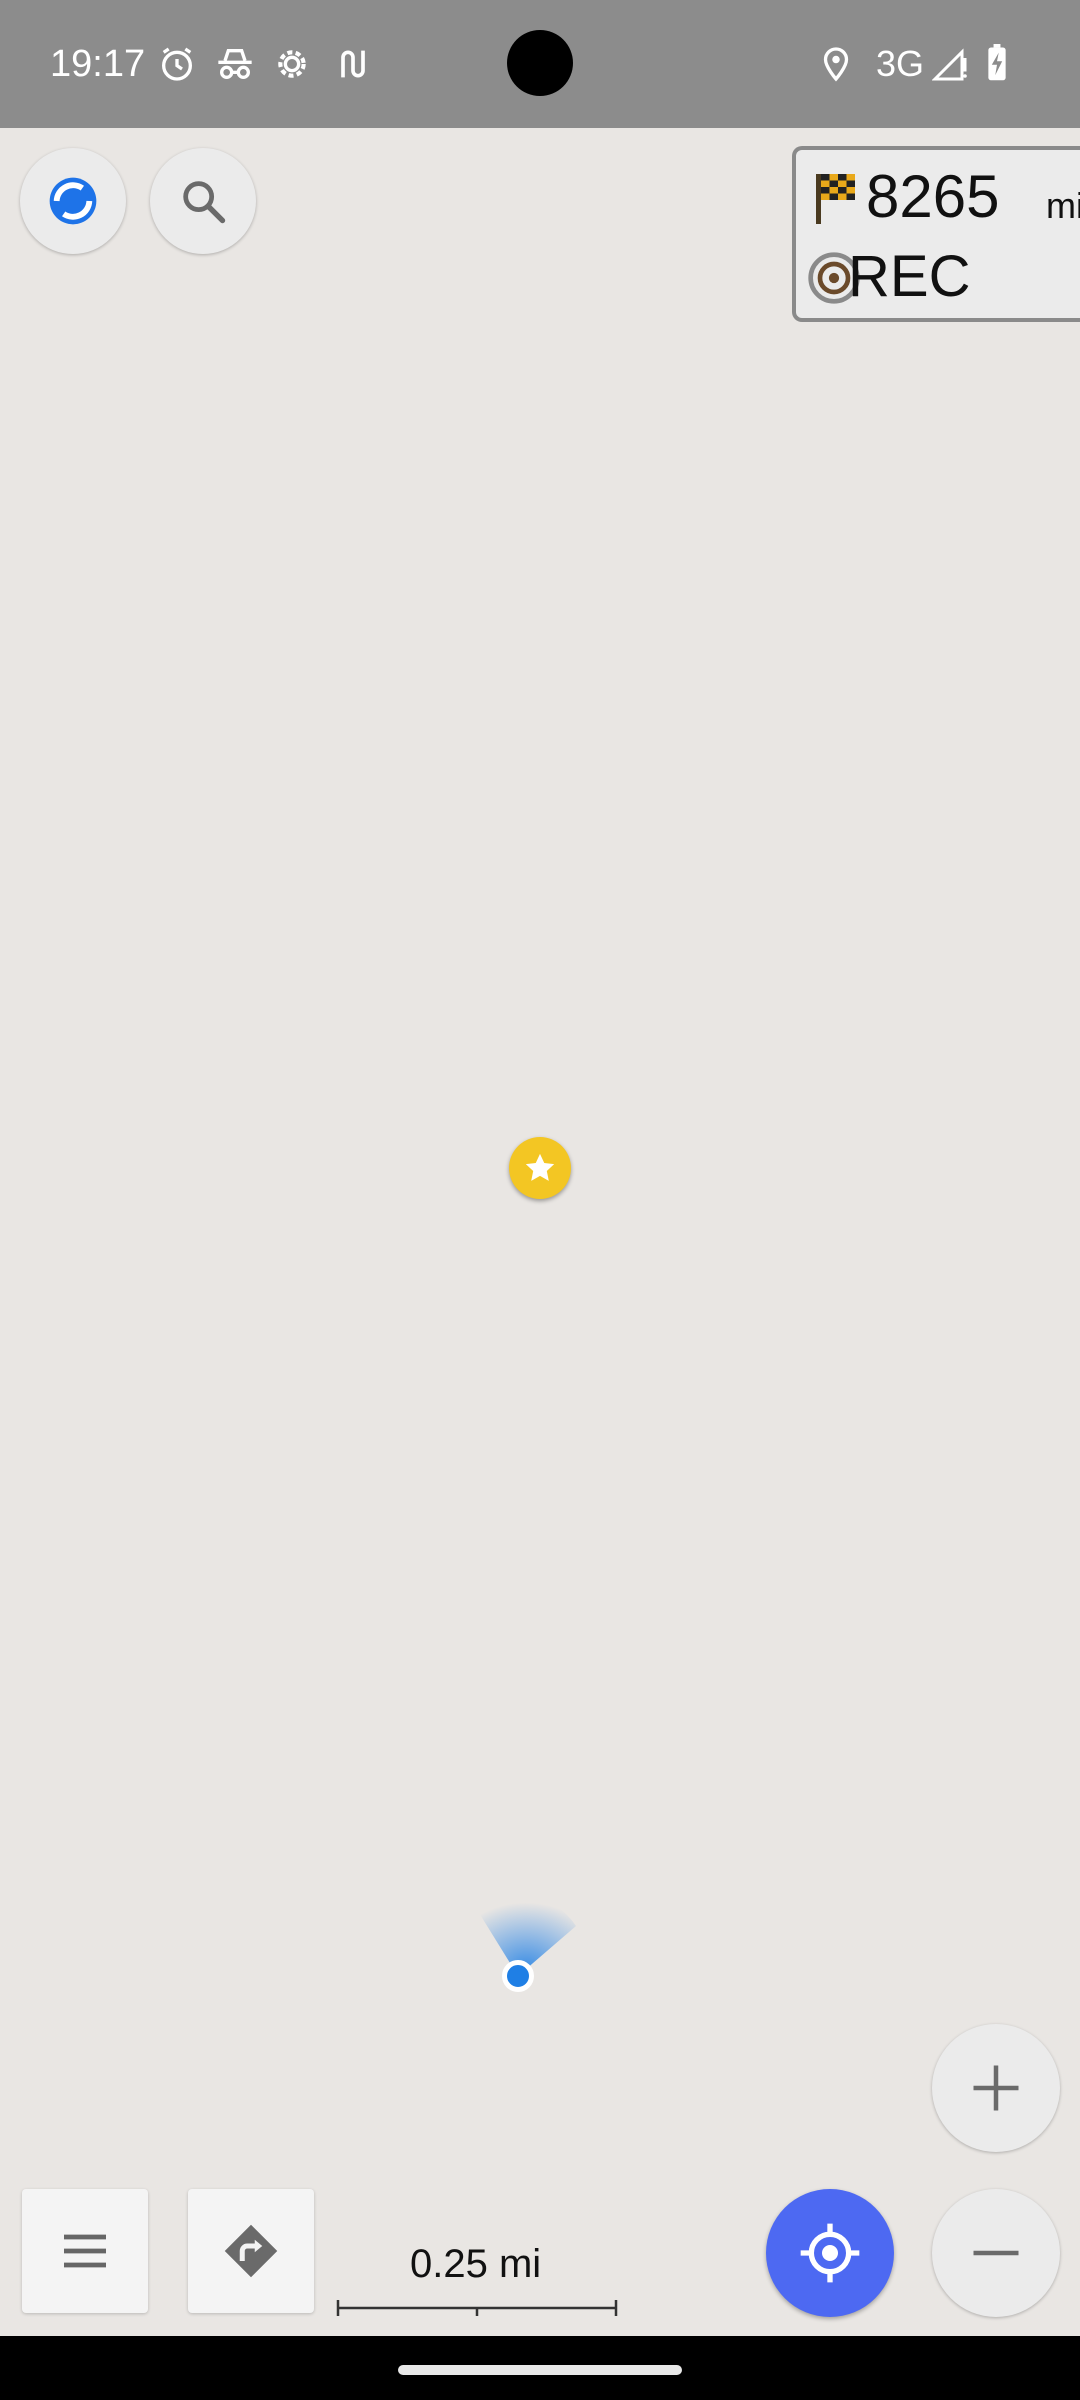  I want to click on distance-row: 8265 mi, so click(947, 195).